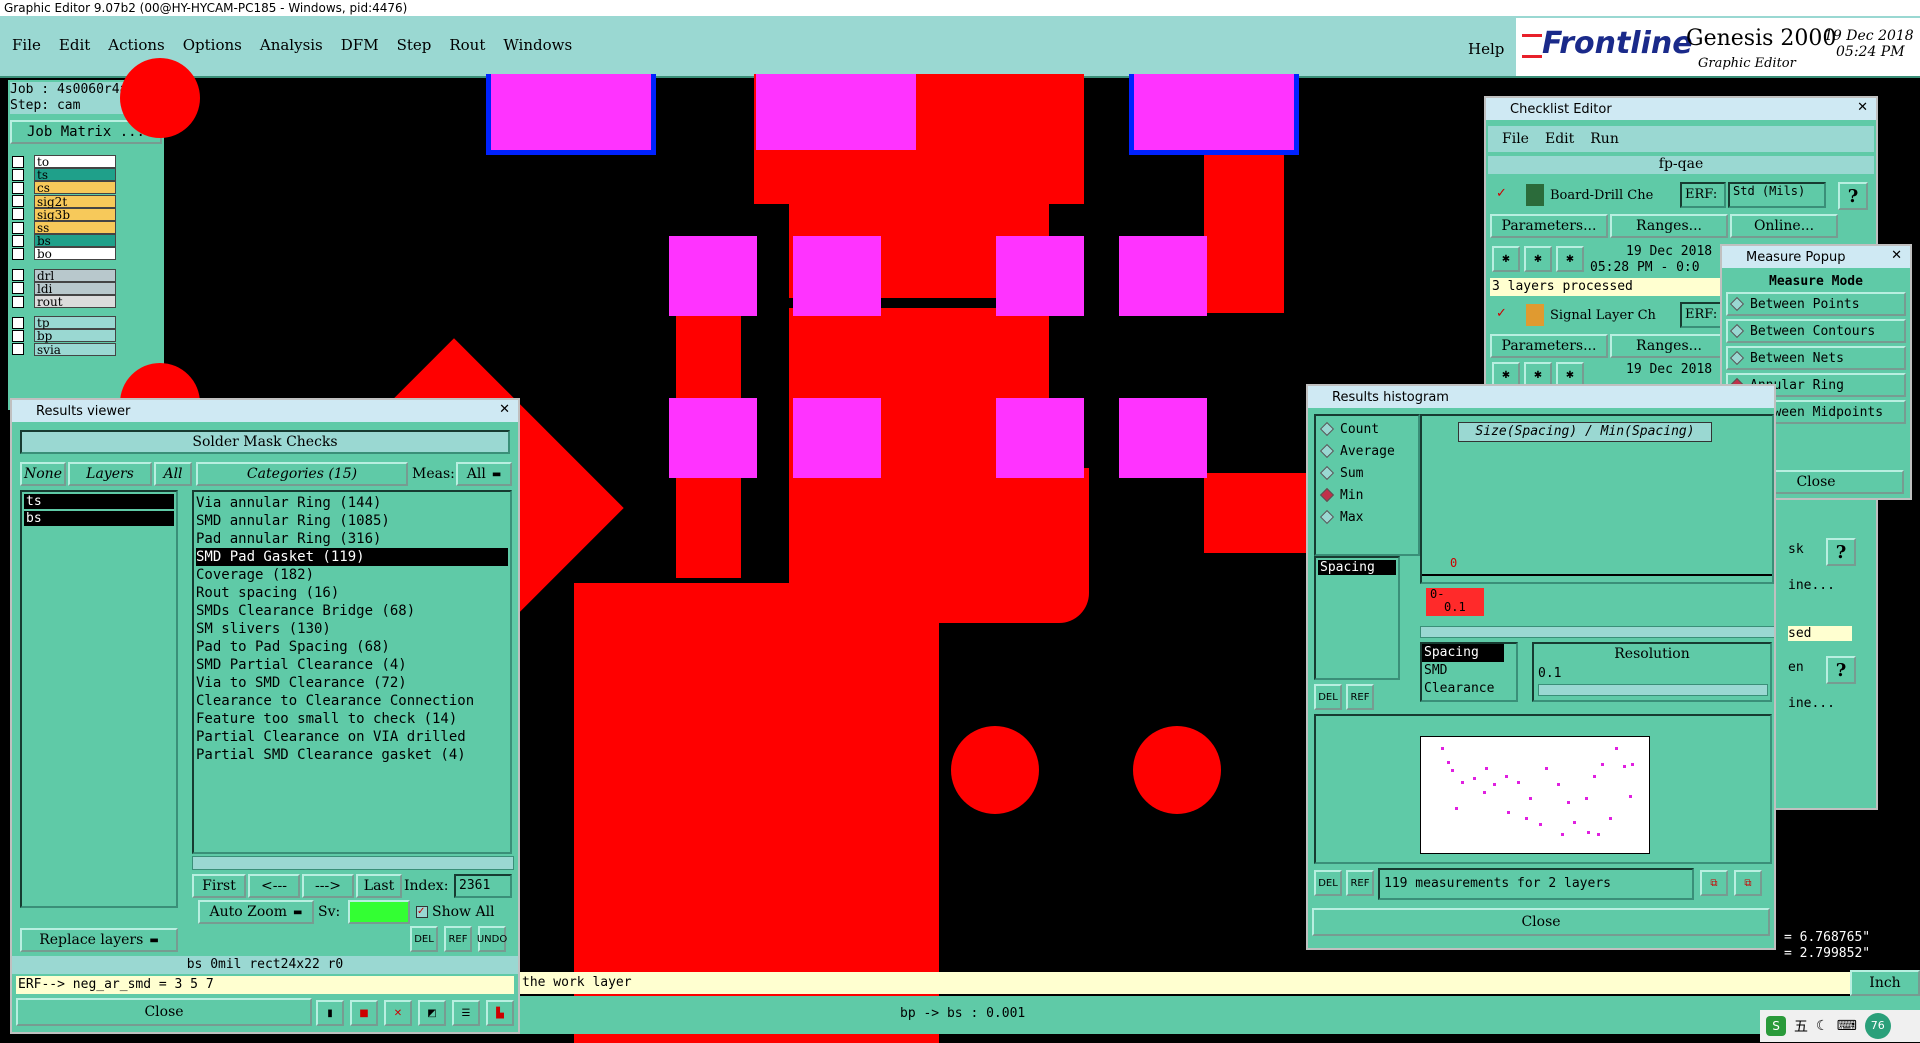  I want to click on cross-icon: ✕, so click(398, 1013).